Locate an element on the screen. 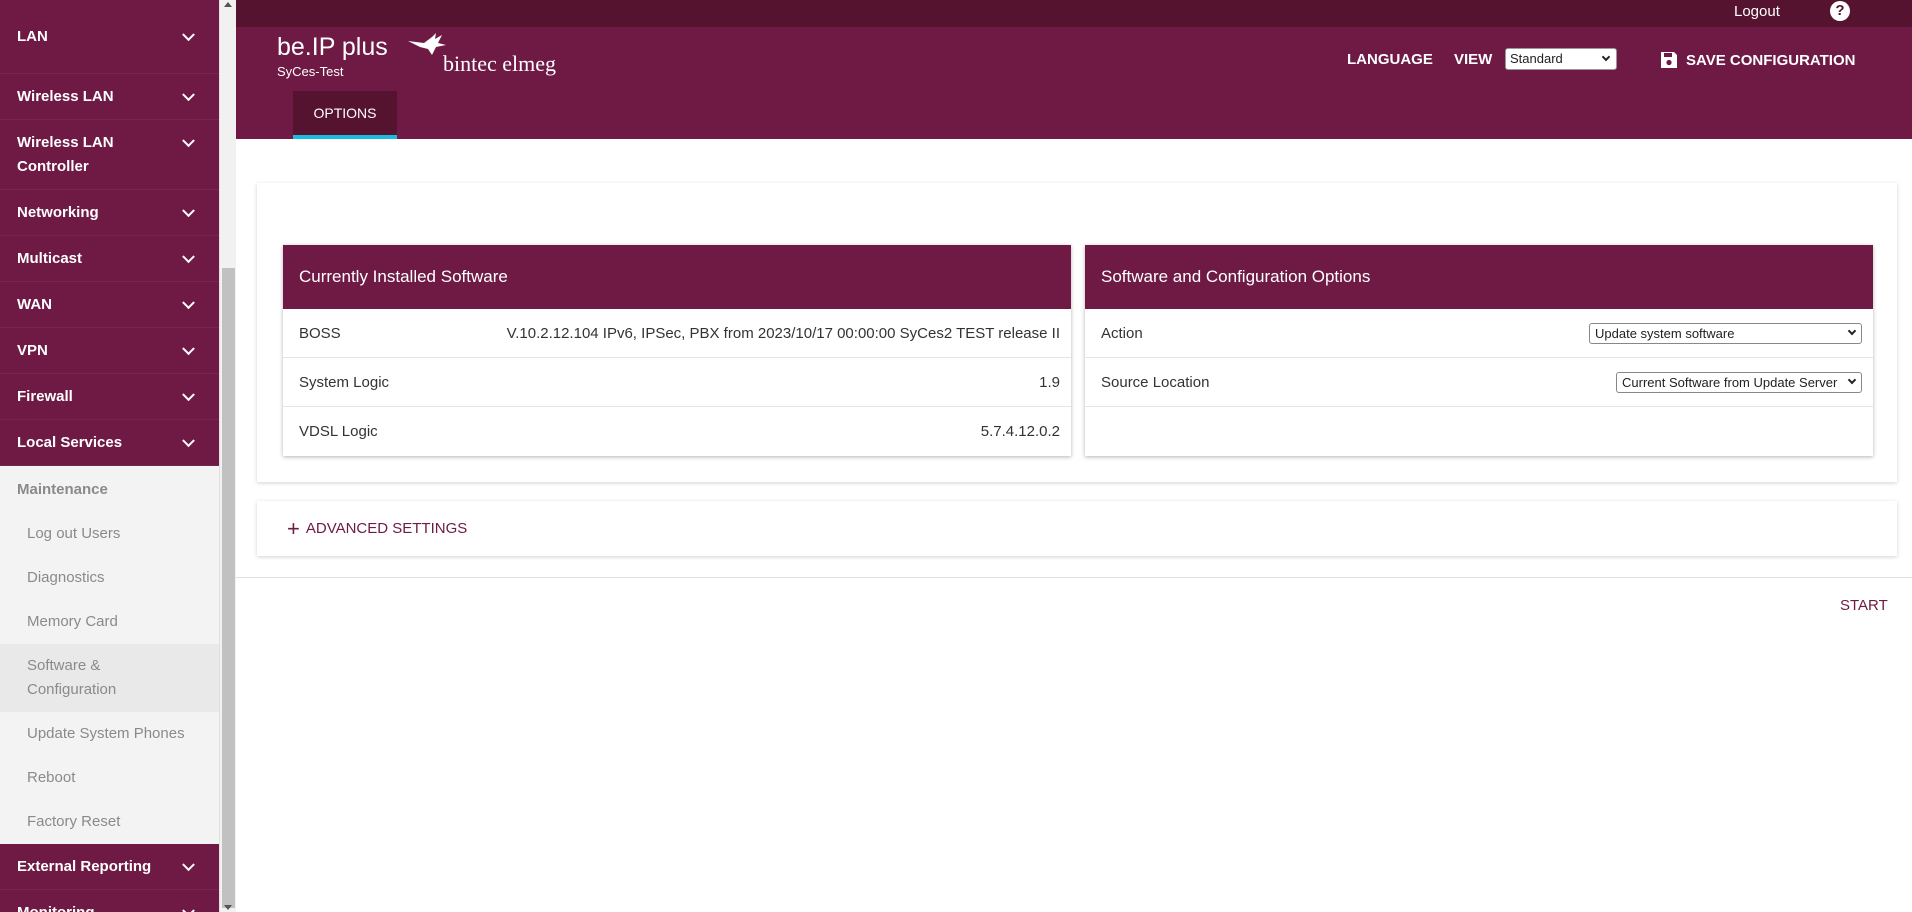 Image resolution: width=1912 pixels, height=912 pixels. product-name: be.IP plus is located at coordinates (332, 47).